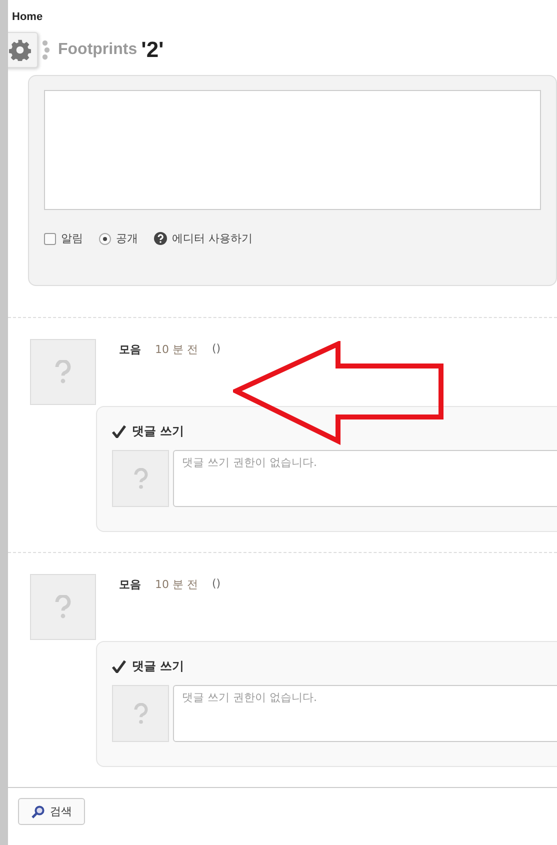  What do you see at coordinates (72, 238) in the screenshot?
I see `option-label: 알림` at bounding box center [72, 238].